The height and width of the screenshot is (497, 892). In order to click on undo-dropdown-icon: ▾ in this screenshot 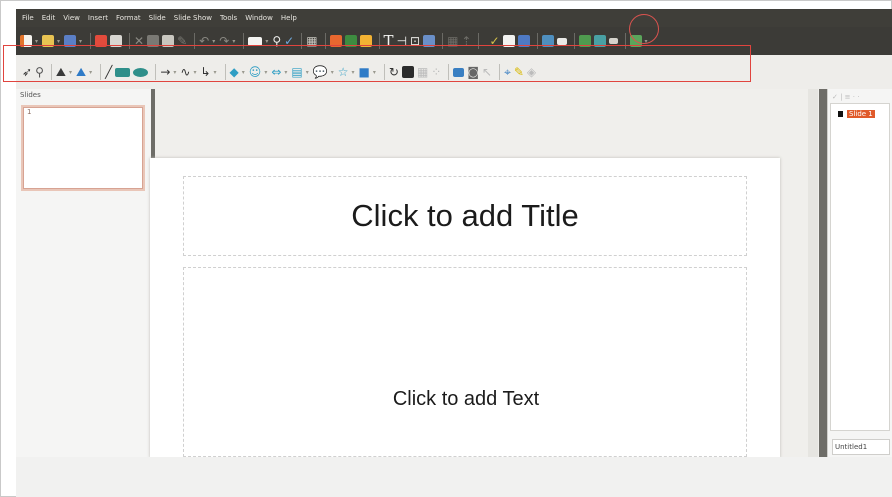, I will do `click(213, 41)`.